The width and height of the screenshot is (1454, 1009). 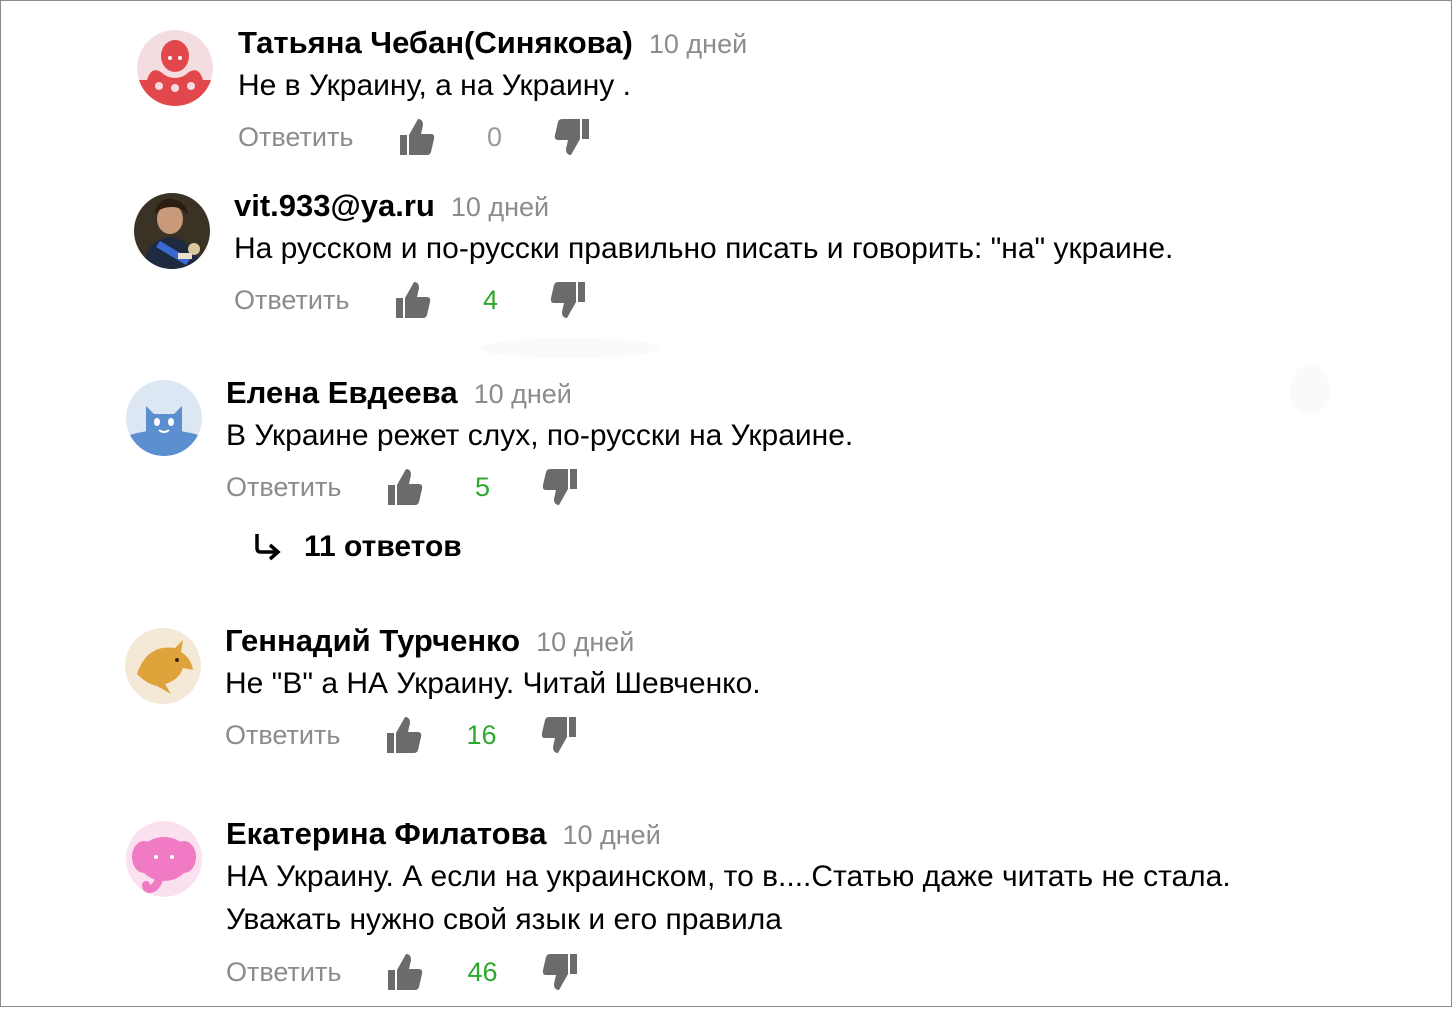 I want to click on author-name: vit.933@ya.ru, so click(x=334, y=205).